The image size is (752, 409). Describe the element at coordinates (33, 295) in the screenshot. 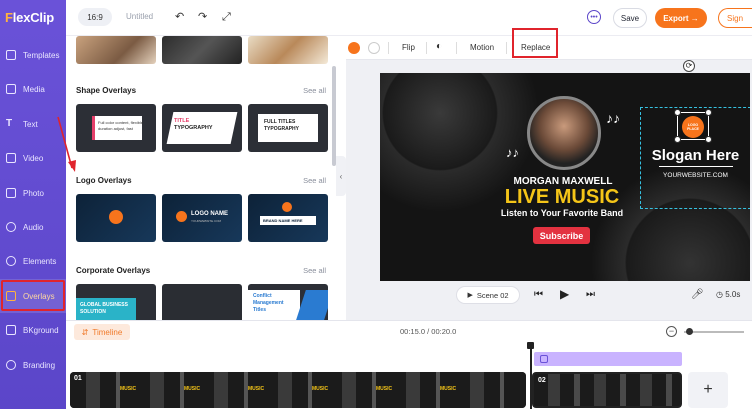

I see `highlight-box-overlays` at that location.